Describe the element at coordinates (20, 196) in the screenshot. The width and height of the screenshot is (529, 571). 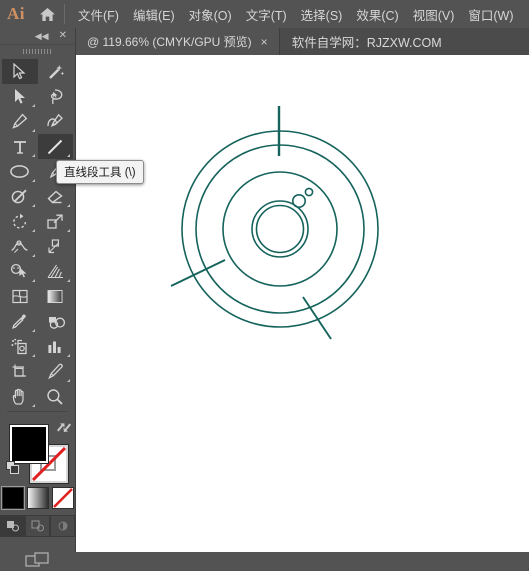
I see `shaper-tool` at that location.